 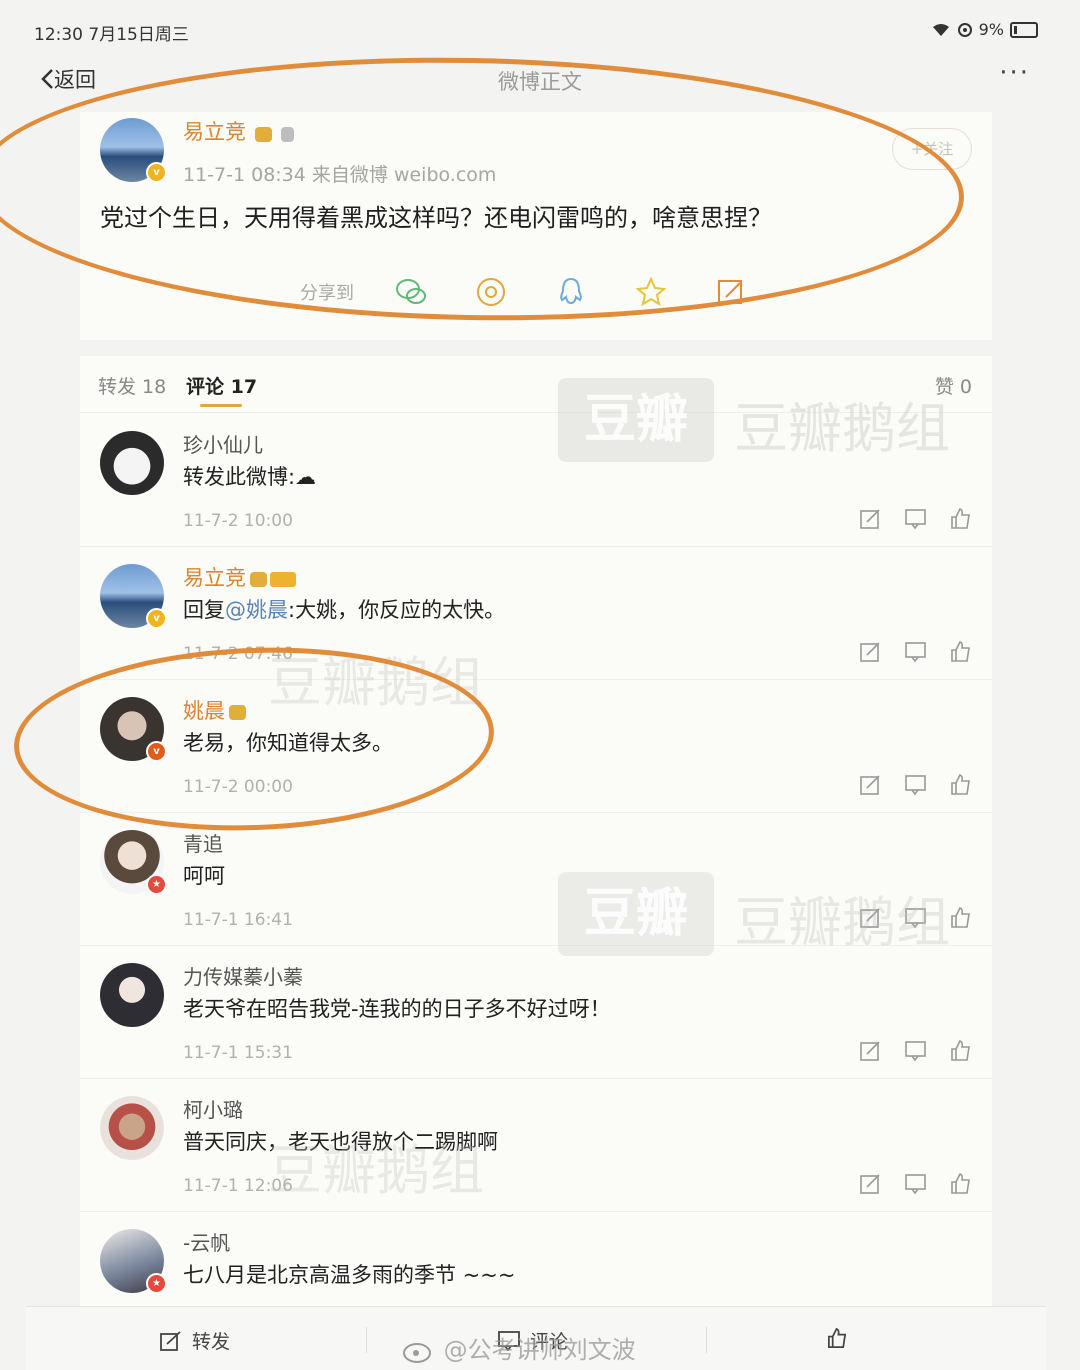 I want to click on favorite-star-icon, so click(x=651, y=292).